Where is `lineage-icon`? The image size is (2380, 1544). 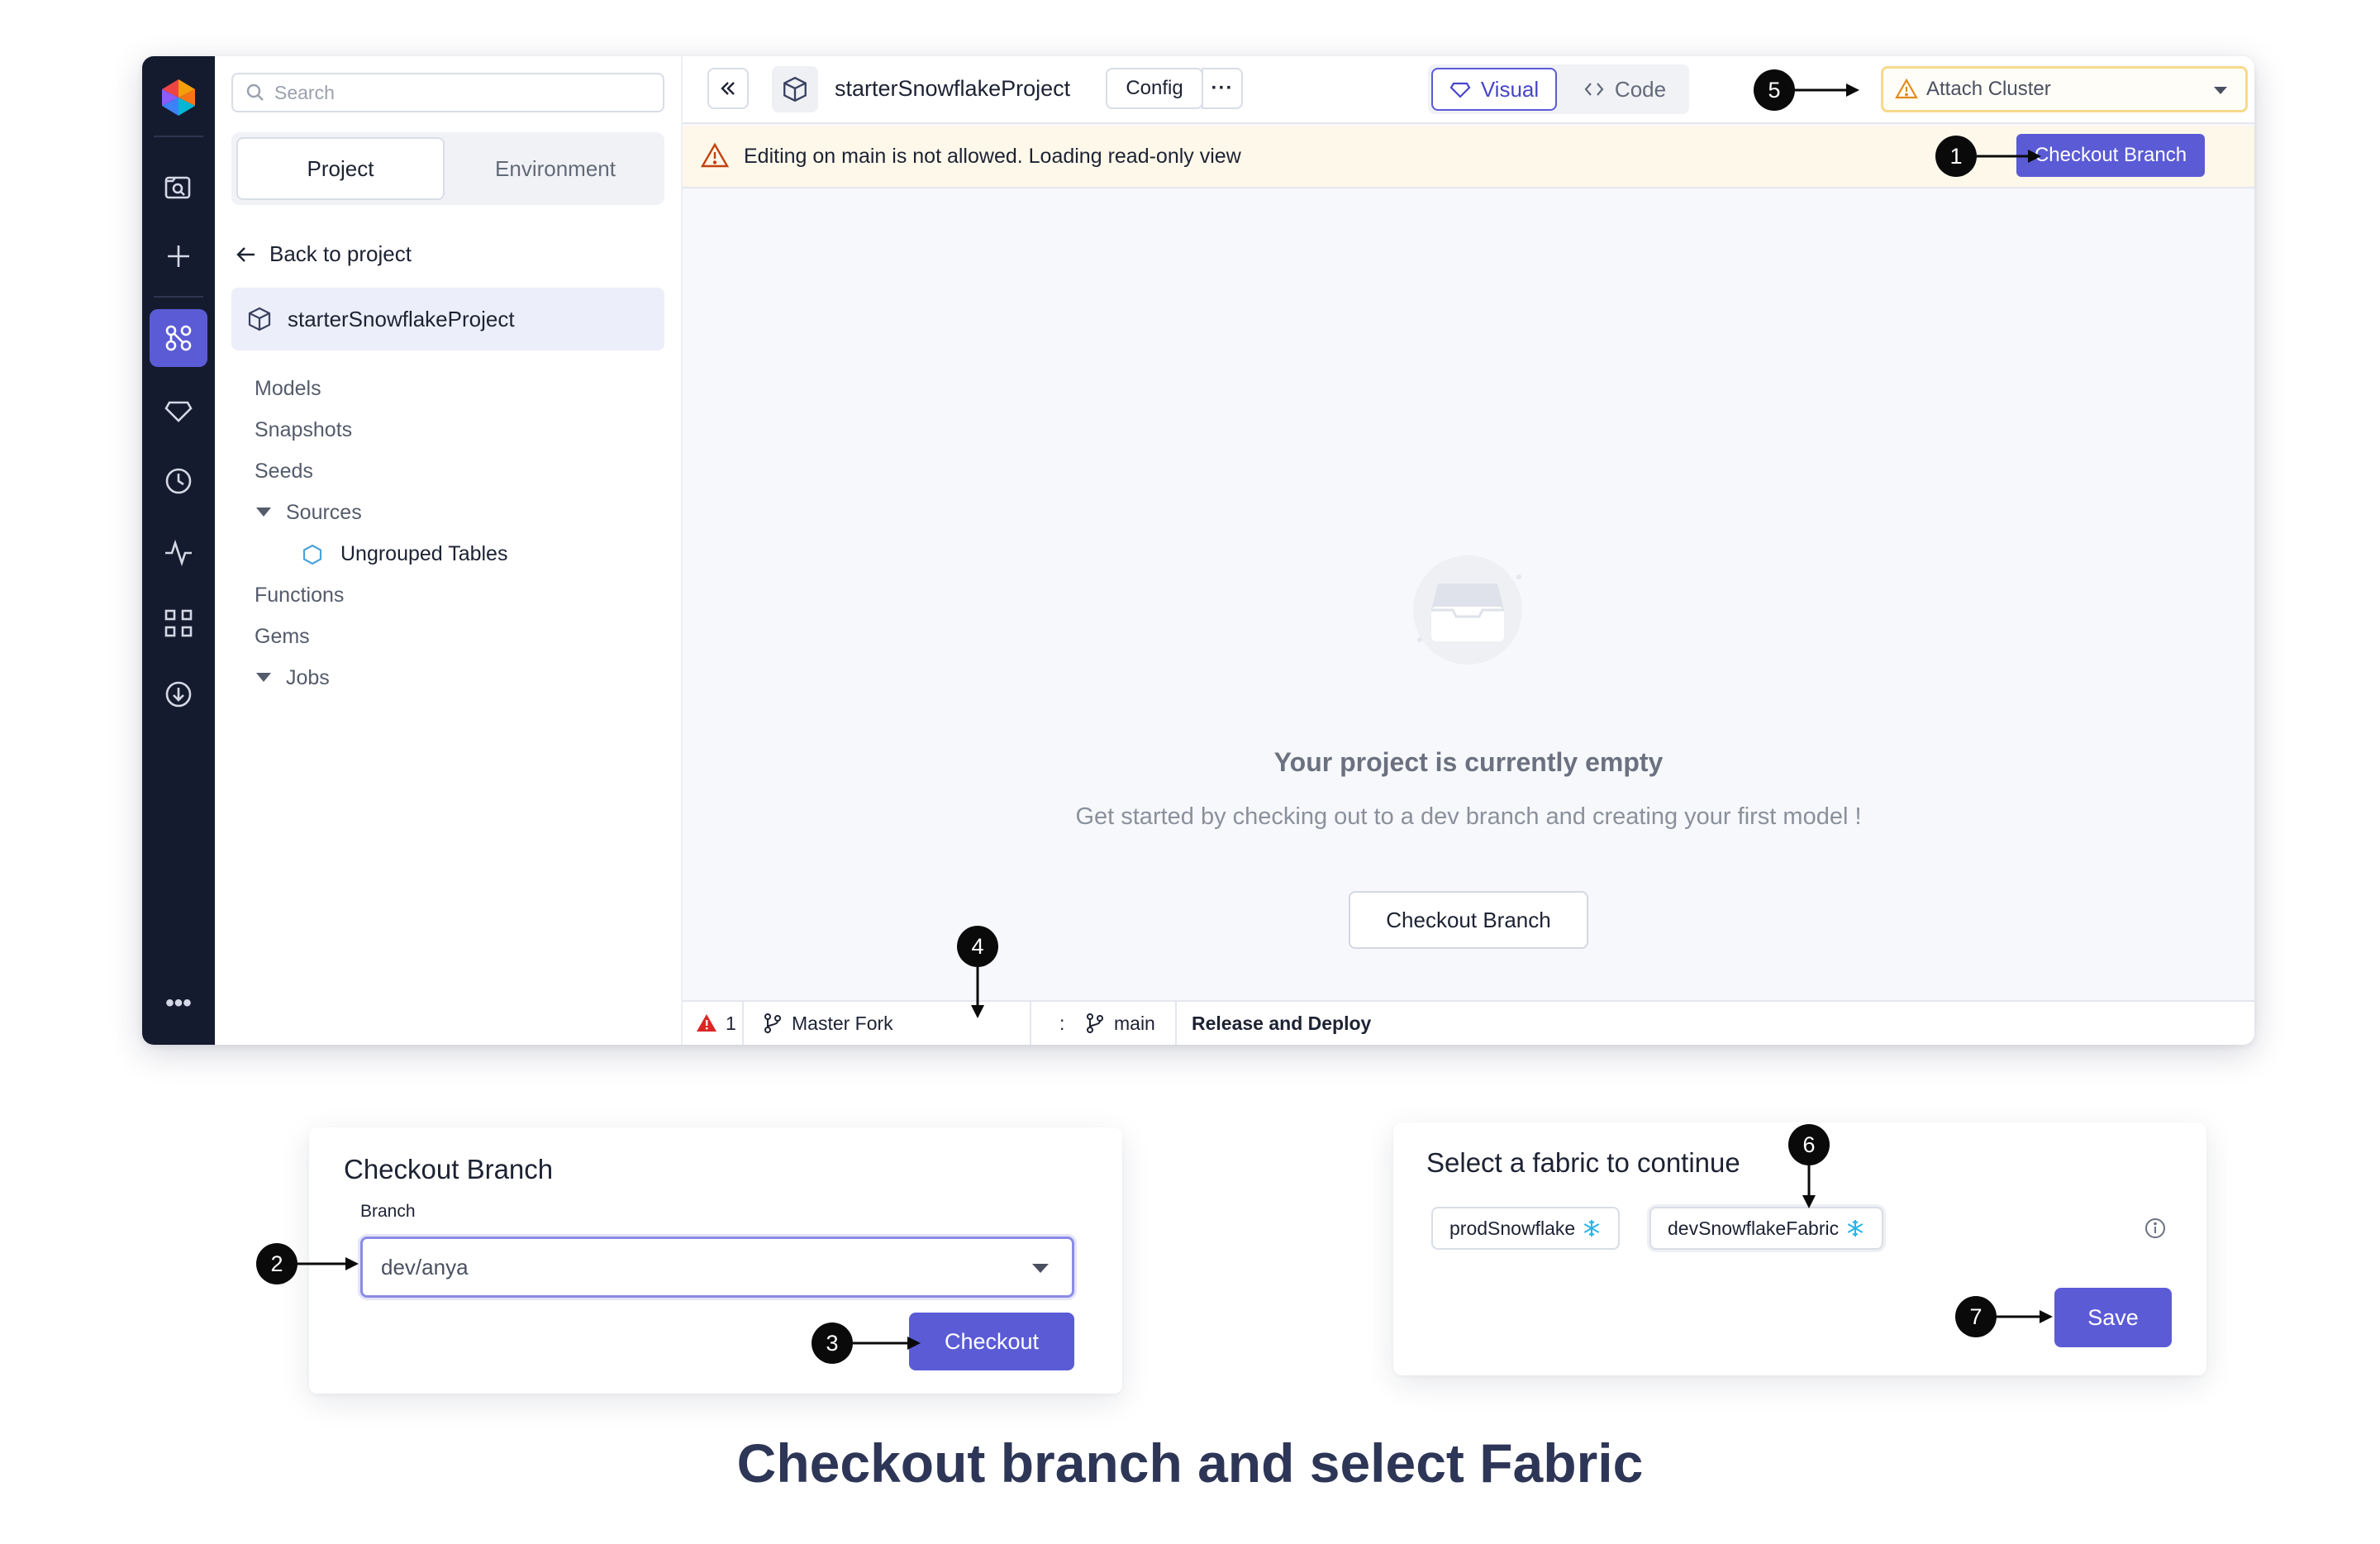 lineage-icon is located at coordinates (178, 624).